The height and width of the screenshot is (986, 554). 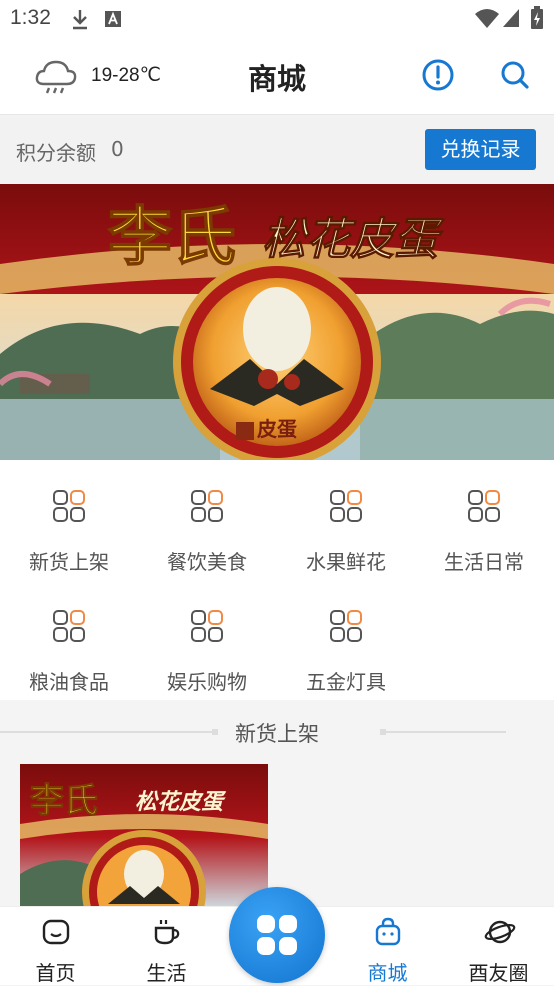 I want to click on tab-home: 首页, so click(x=55, y=946).